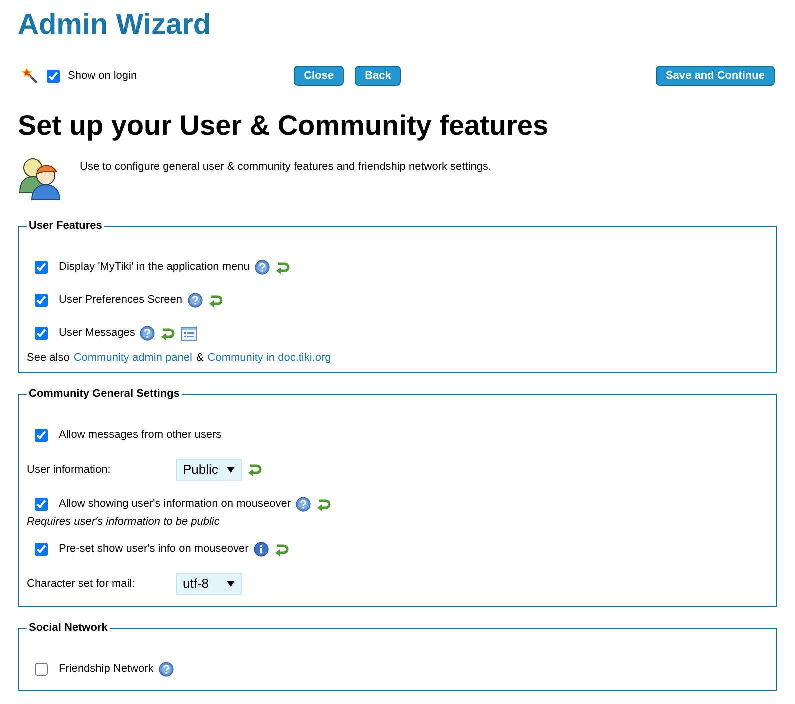 Image resolution: width=795 pixels, height=704 pixels. What do you see at coordinates (284, 126) in the screenshot?
I see `page-heading: Set up your User & Community features` at bounding box center [284, 126].